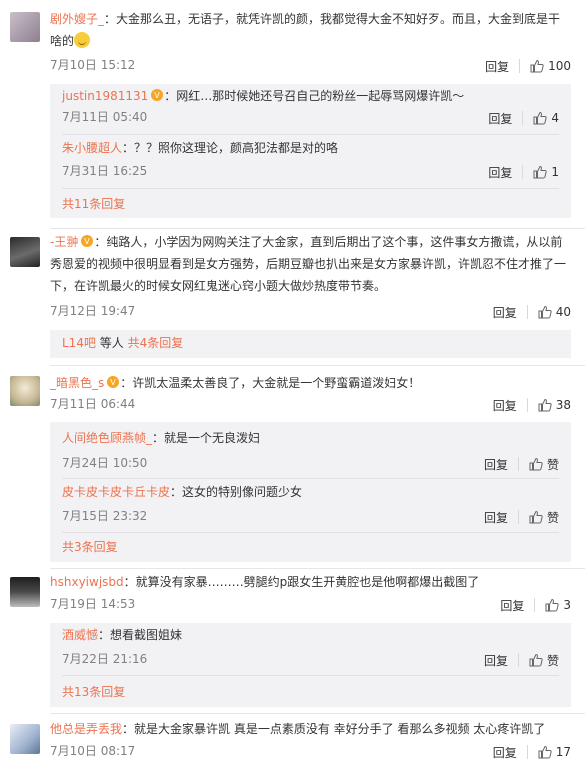 This screenshot has width=585, height=765. Describe the element at coordinates (314, 96) in the screenshot. I see `reply-content: ：网红…那时候她还号召自己的粉丝一起辱骂网爆许凯～` at that location.